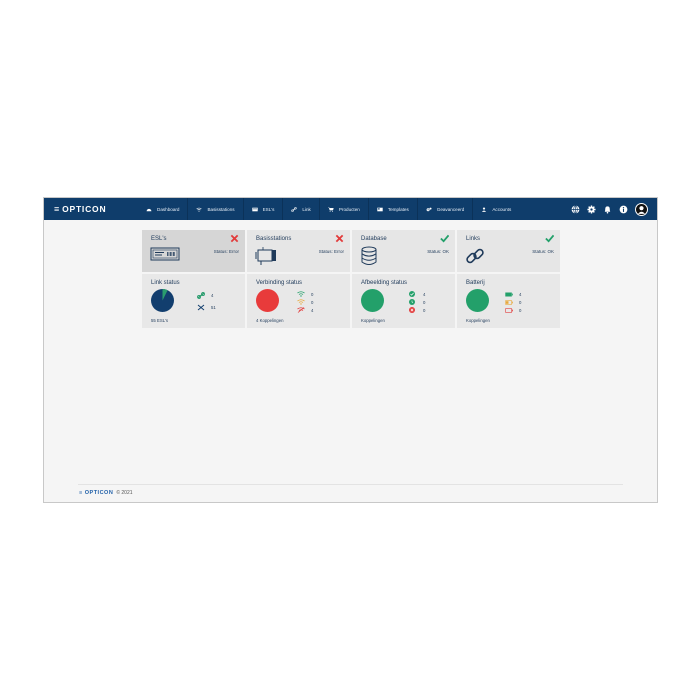 The height and width of the screenshot is (700, 700). I want to click on menu-icon: ≡, so click(57, 209).